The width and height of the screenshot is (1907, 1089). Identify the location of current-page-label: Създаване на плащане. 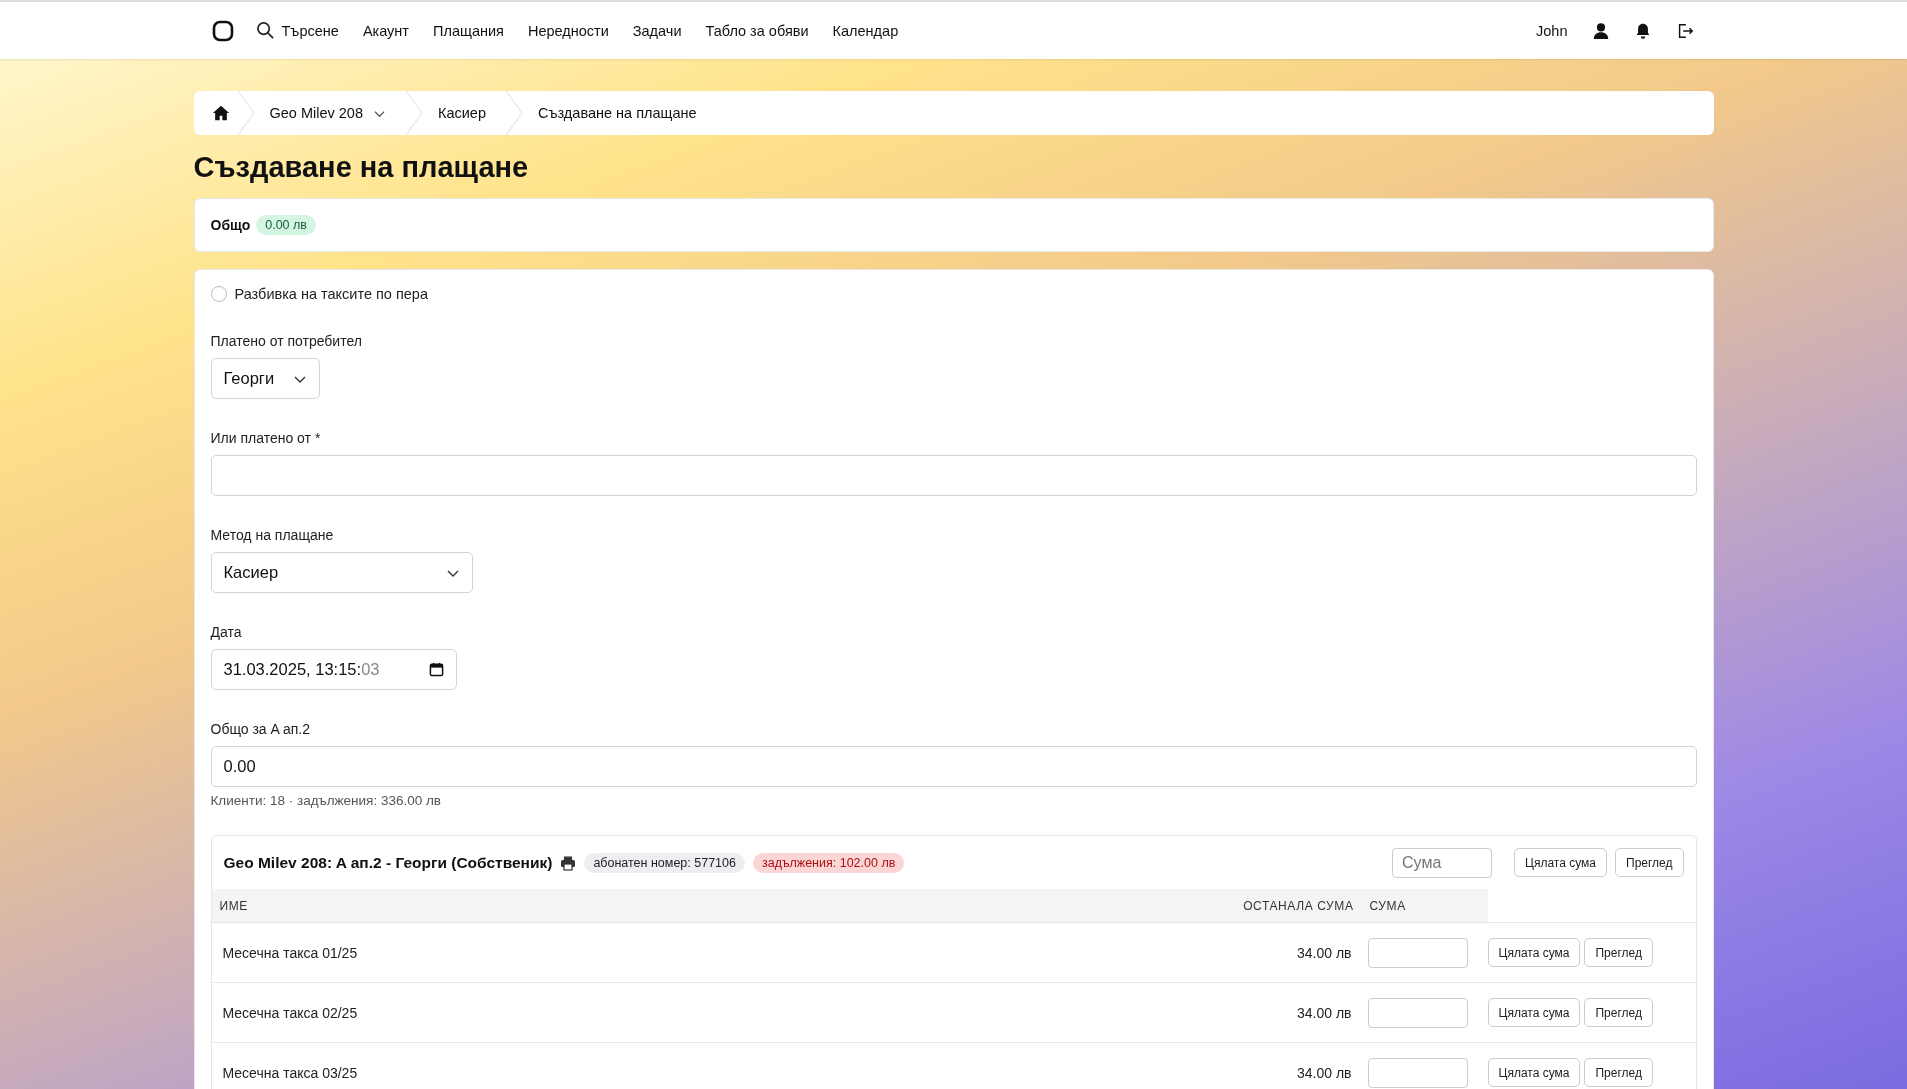
(617, 113).